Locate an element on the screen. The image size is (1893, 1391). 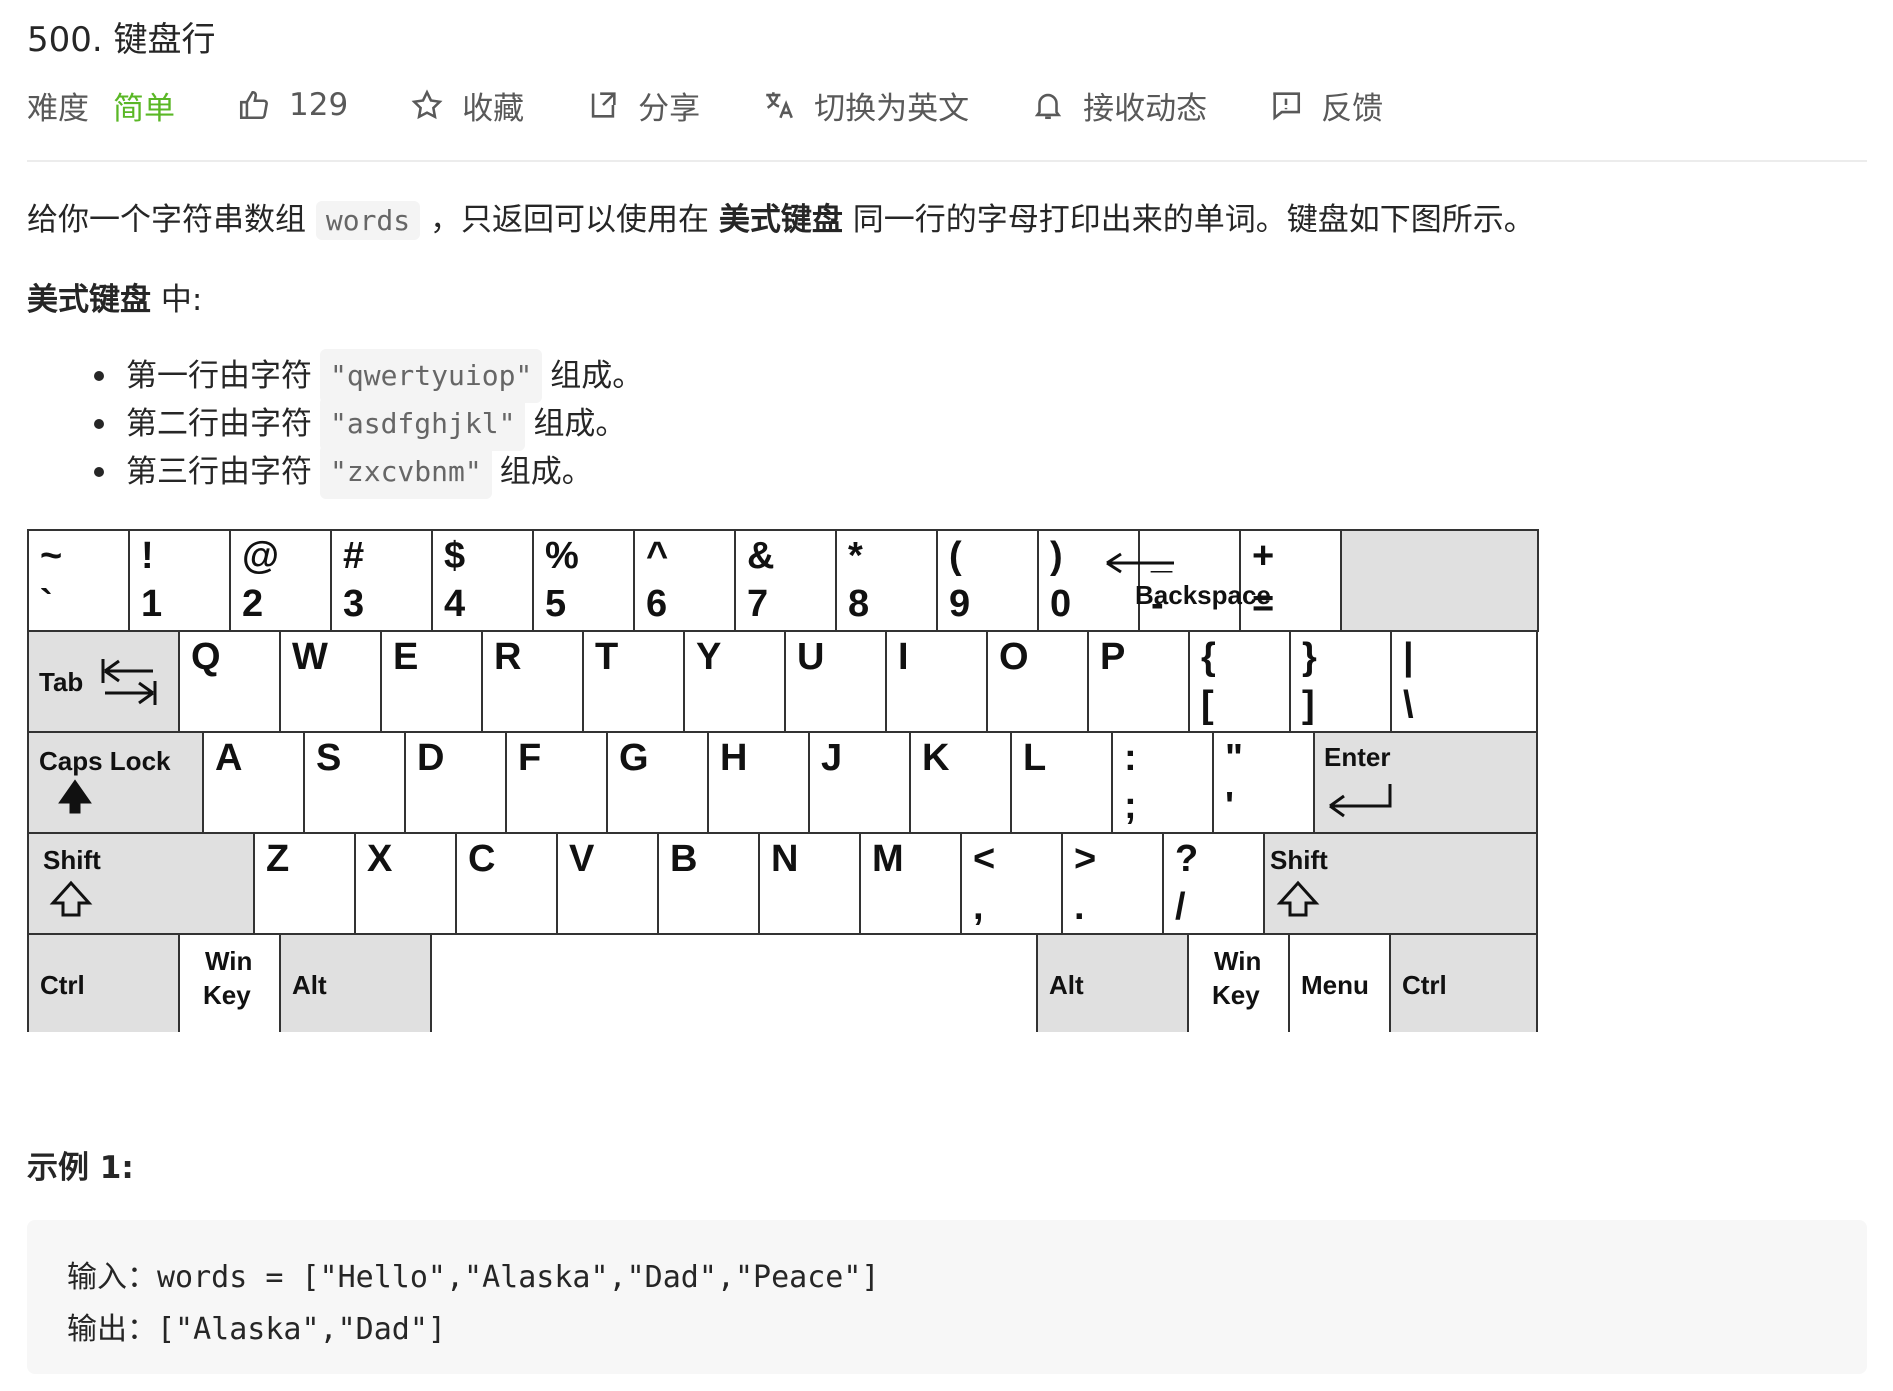
key-row1-11-top-label: _ is located at coordinates (1161, 556).